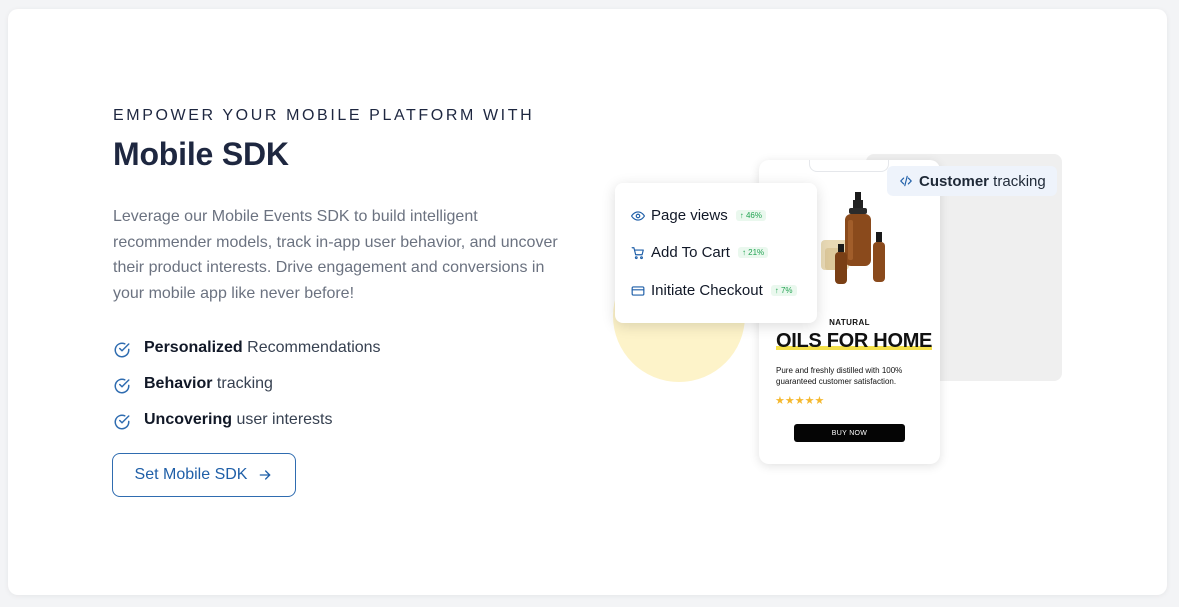  What do you see at coordinates (638, 290) in the screenshot?
I see `credit-card-icon` at bounding box center [638, 290].